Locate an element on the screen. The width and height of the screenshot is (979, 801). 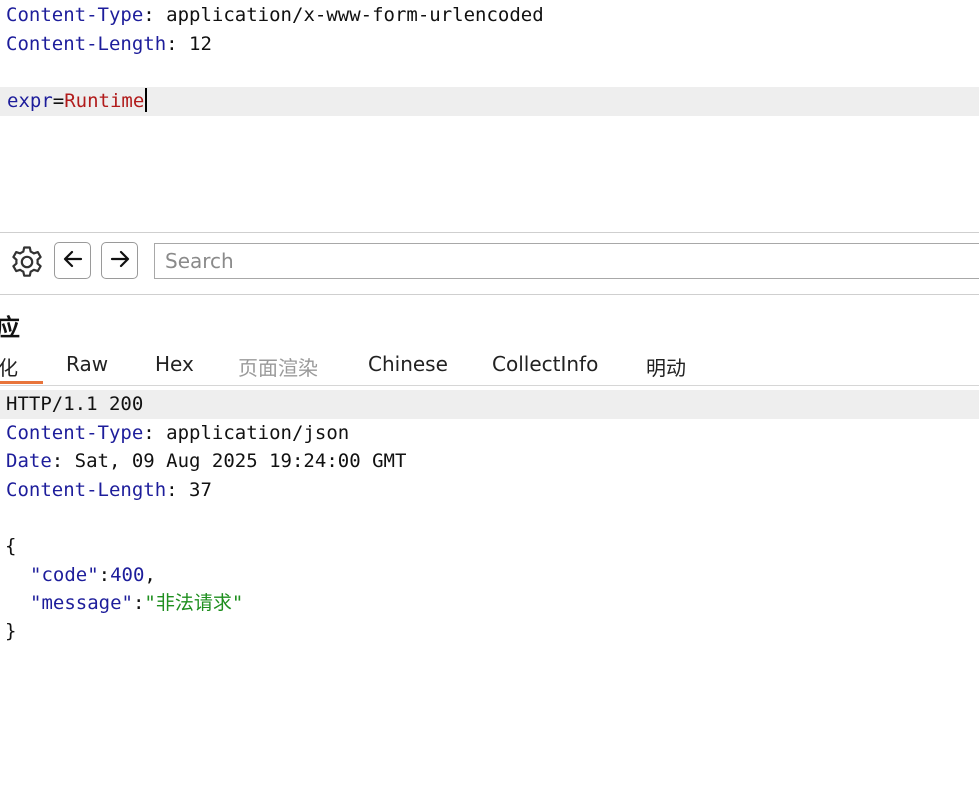
search-field is located at coordinates (566, 261).